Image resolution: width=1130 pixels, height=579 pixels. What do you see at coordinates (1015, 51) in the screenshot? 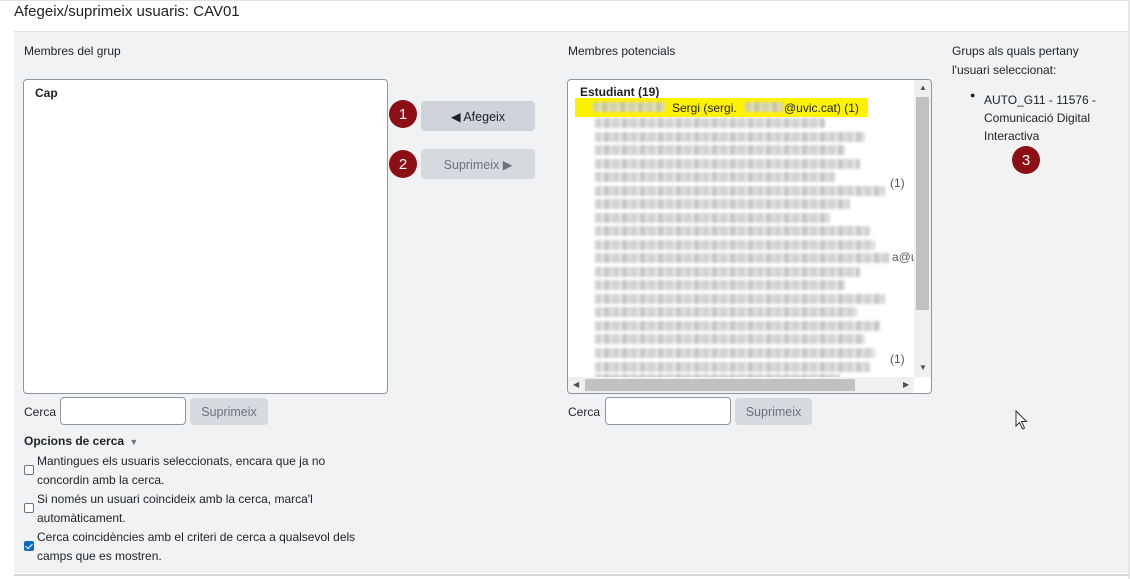
I see `groups-info-label-line1: Grups als quals pertany` at bounding box center [1015, 51].